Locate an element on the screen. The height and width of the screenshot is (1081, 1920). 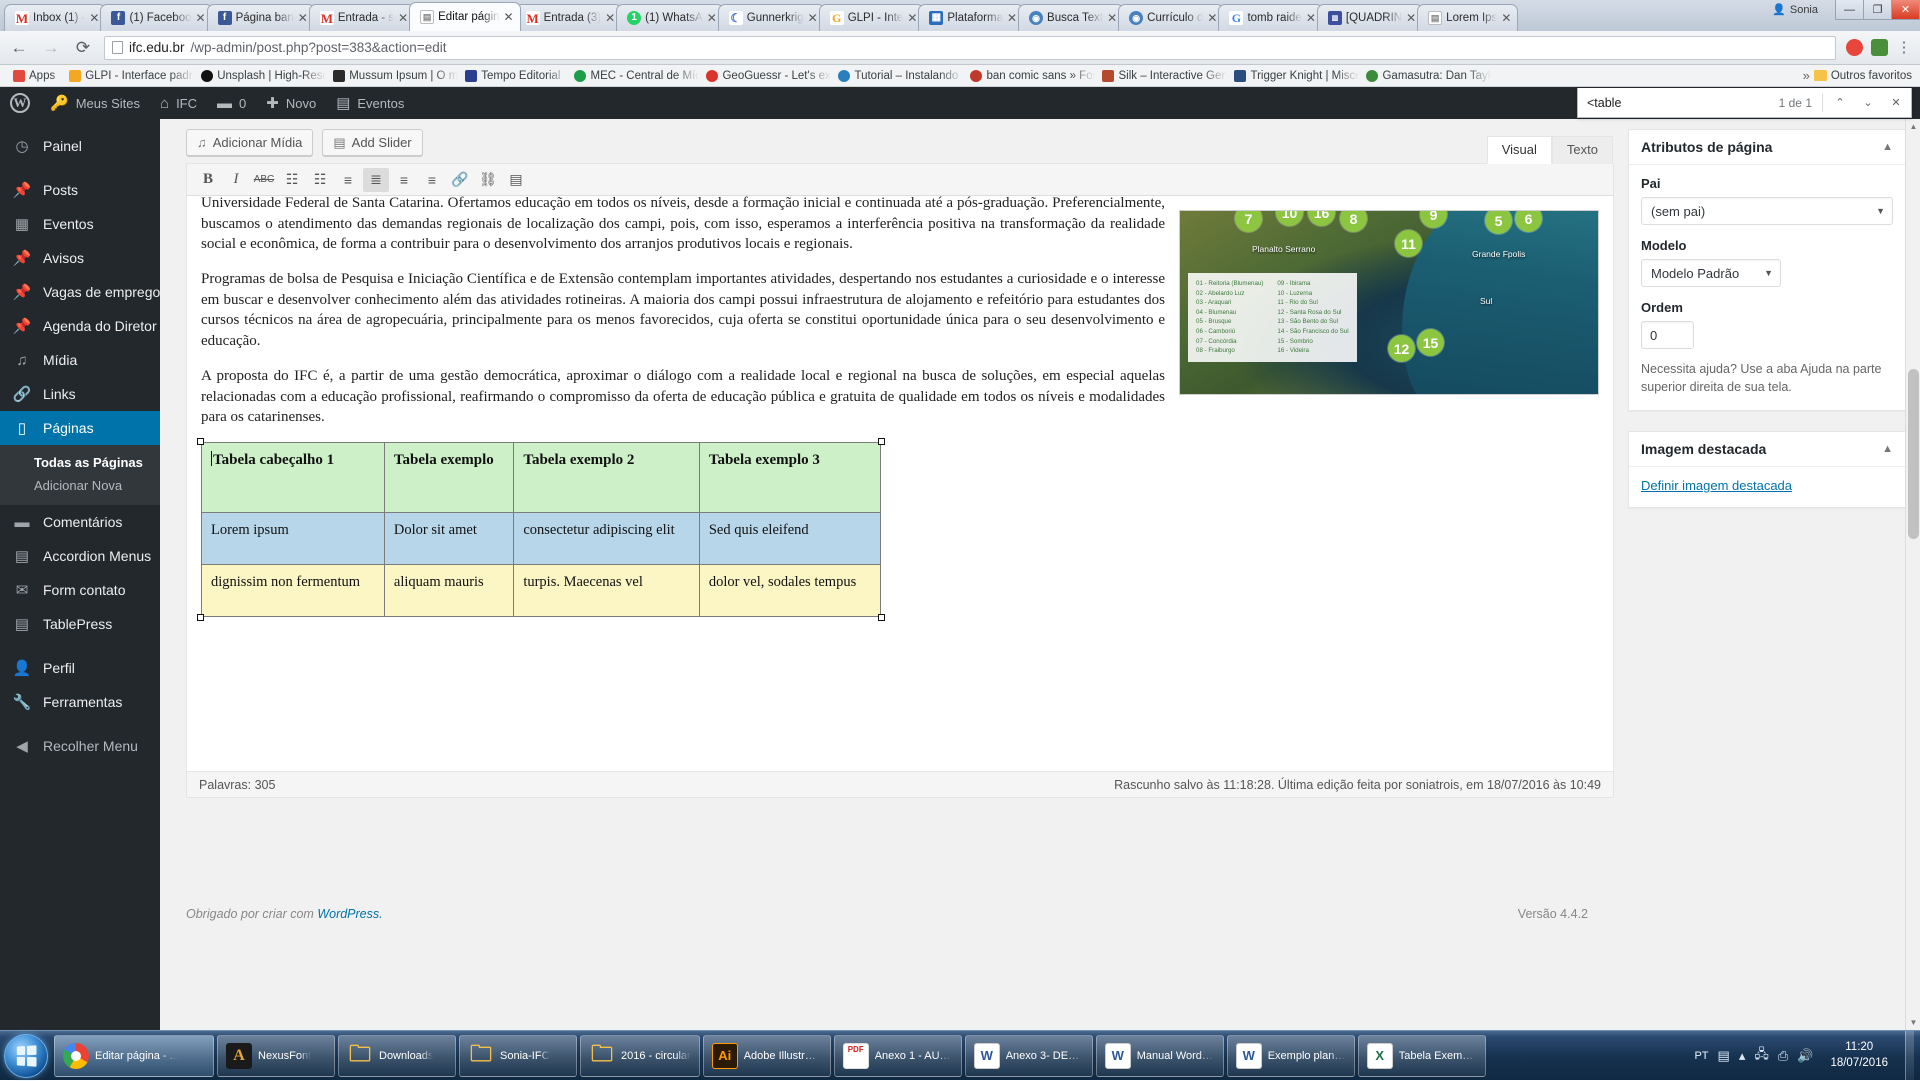
taskbar-item-downloads: 🗀 Downloads is located at coordinates (397, 1056).